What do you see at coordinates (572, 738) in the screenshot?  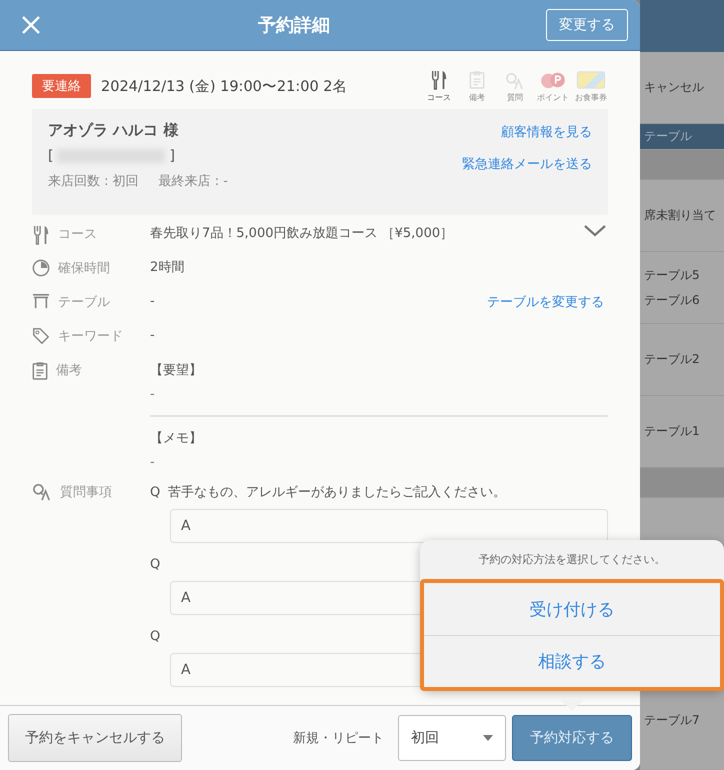 I see `respond-button: 予約対応する` at bounding box center [572, 738].